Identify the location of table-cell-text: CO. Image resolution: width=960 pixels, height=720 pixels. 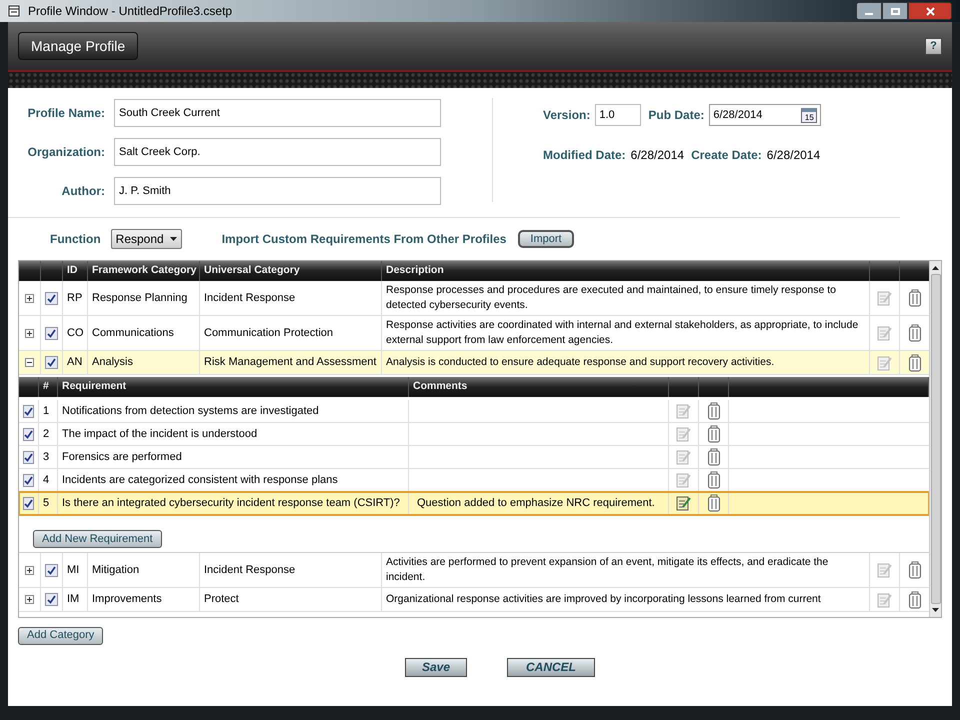
(75, 333).